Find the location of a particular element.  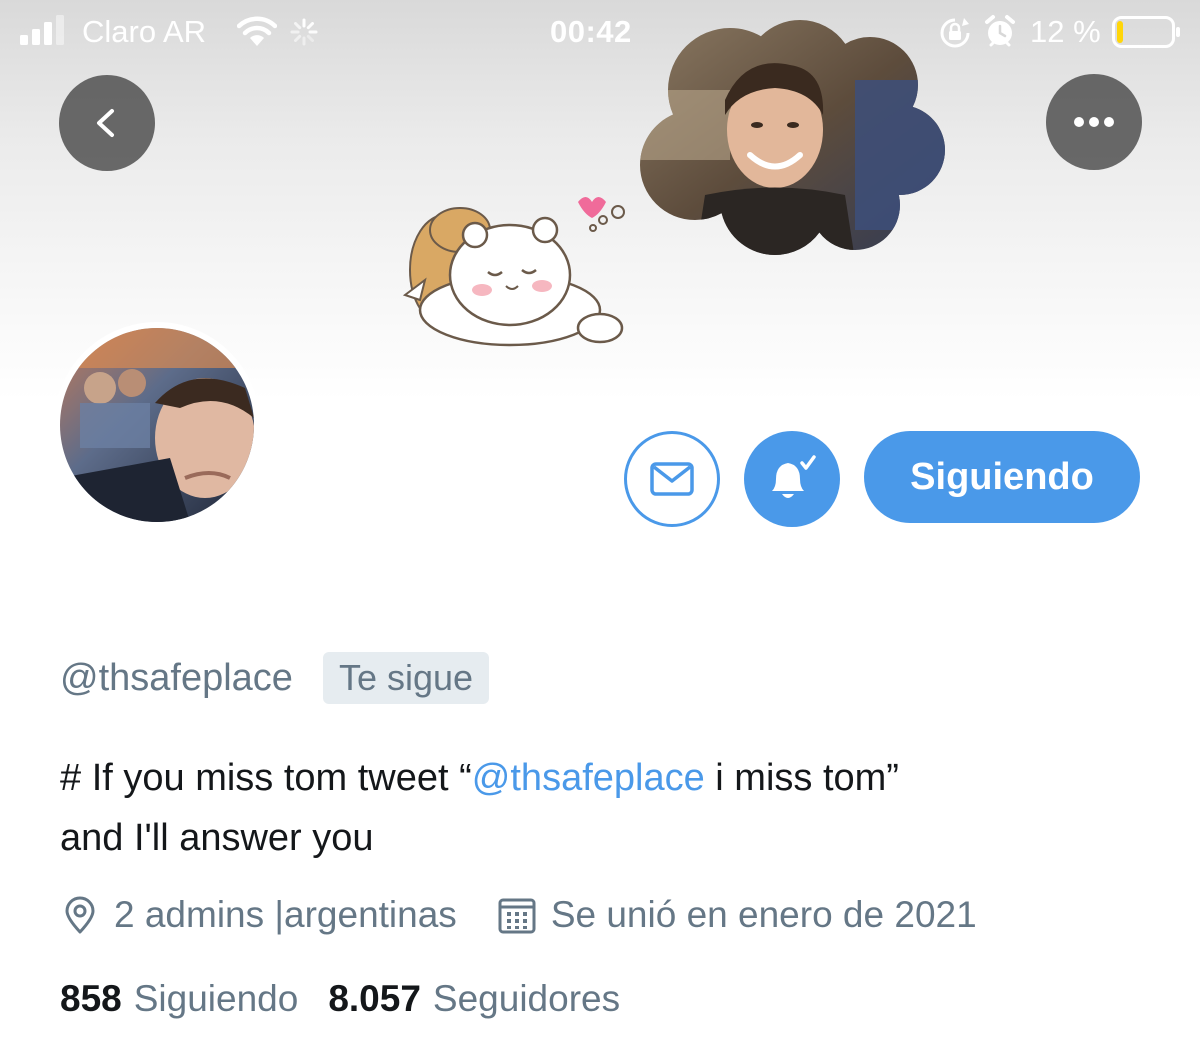

message-button is located at coordinates (672, 479).